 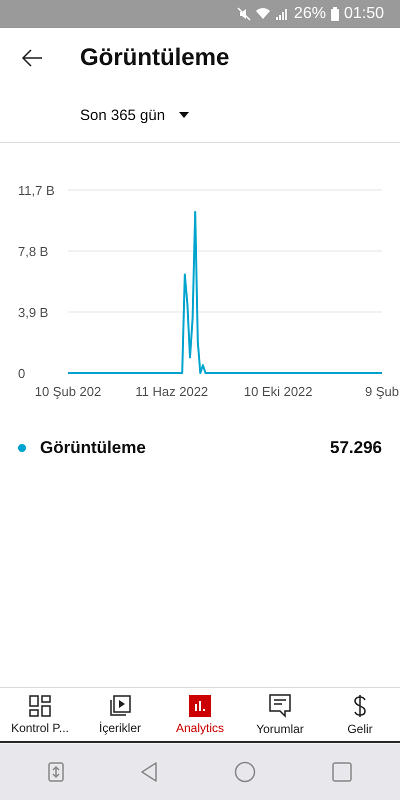 I want to click on home-icon, so click(x=245, y=771).